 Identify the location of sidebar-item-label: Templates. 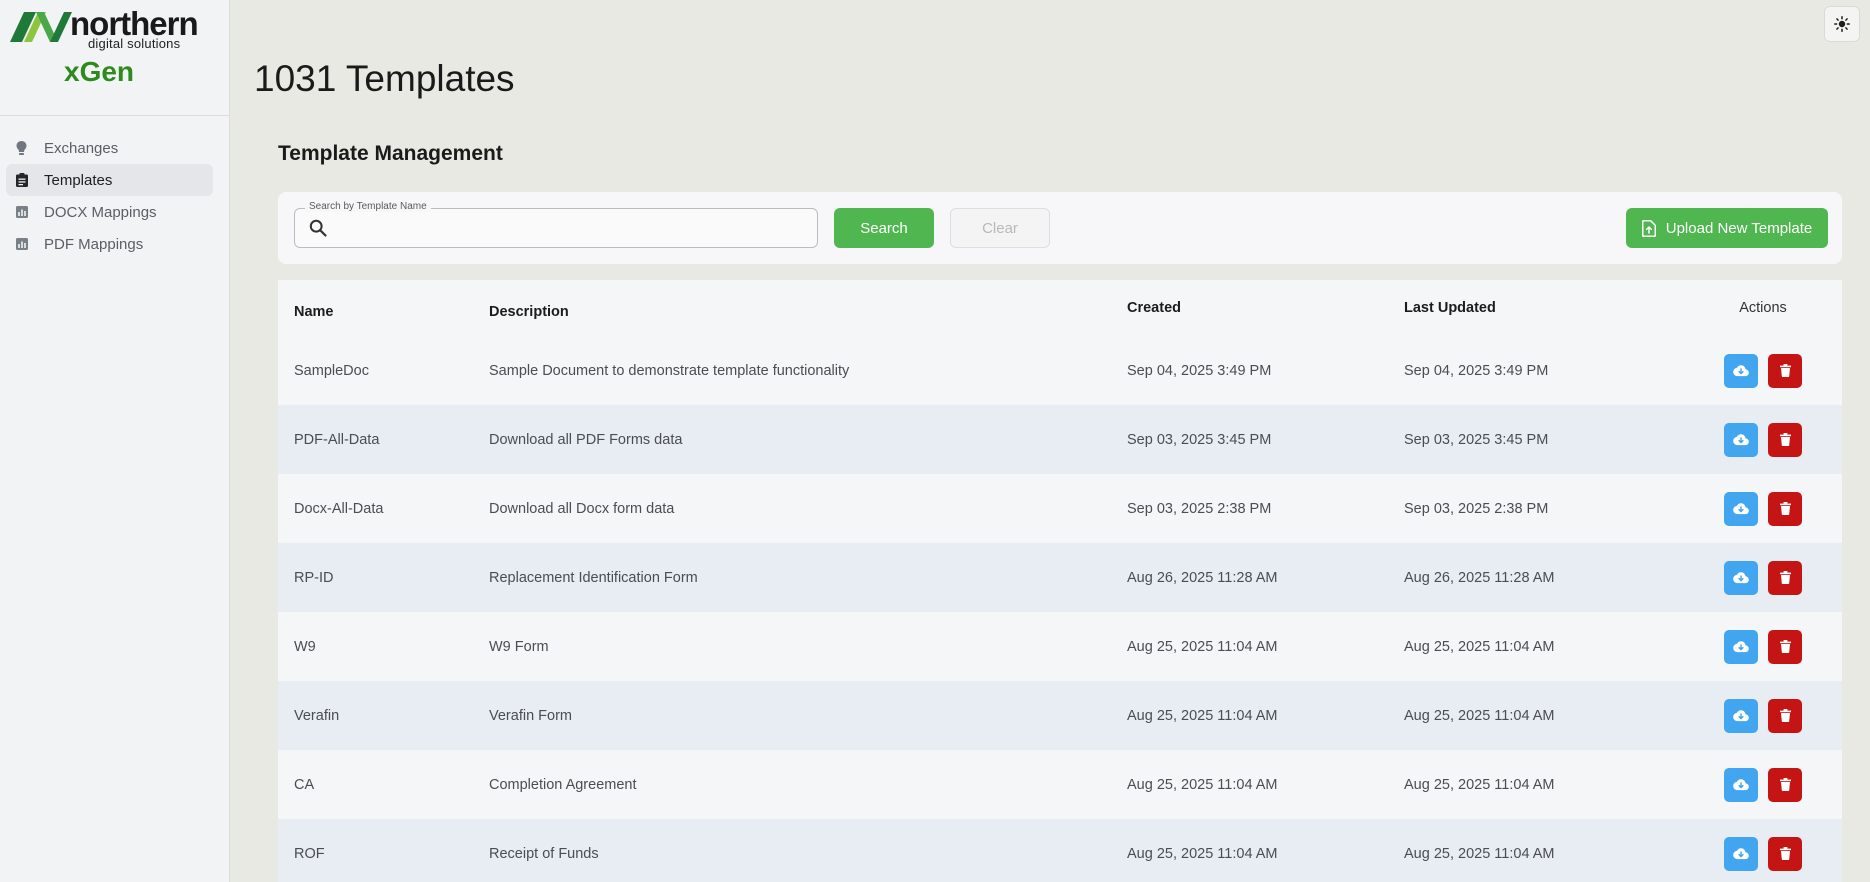
(78, 180).